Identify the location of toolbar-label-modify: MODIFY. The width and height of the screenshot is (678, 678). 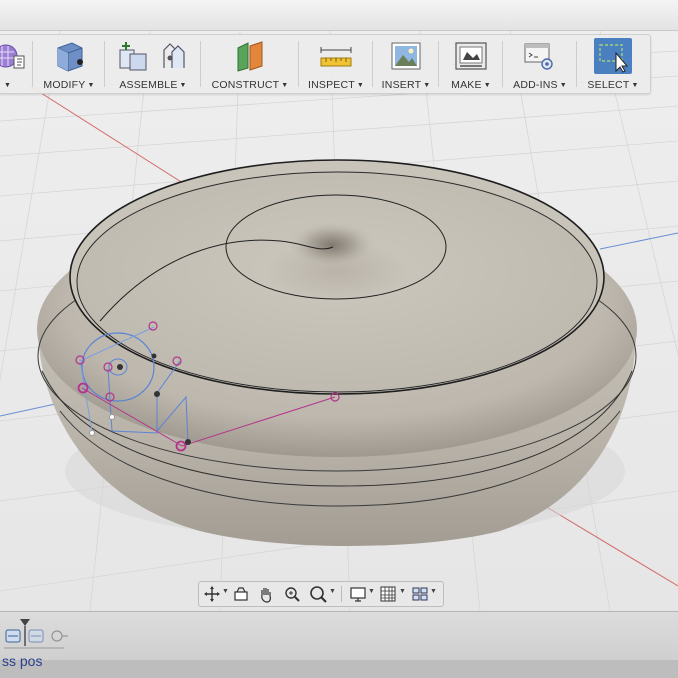
(64, 85).